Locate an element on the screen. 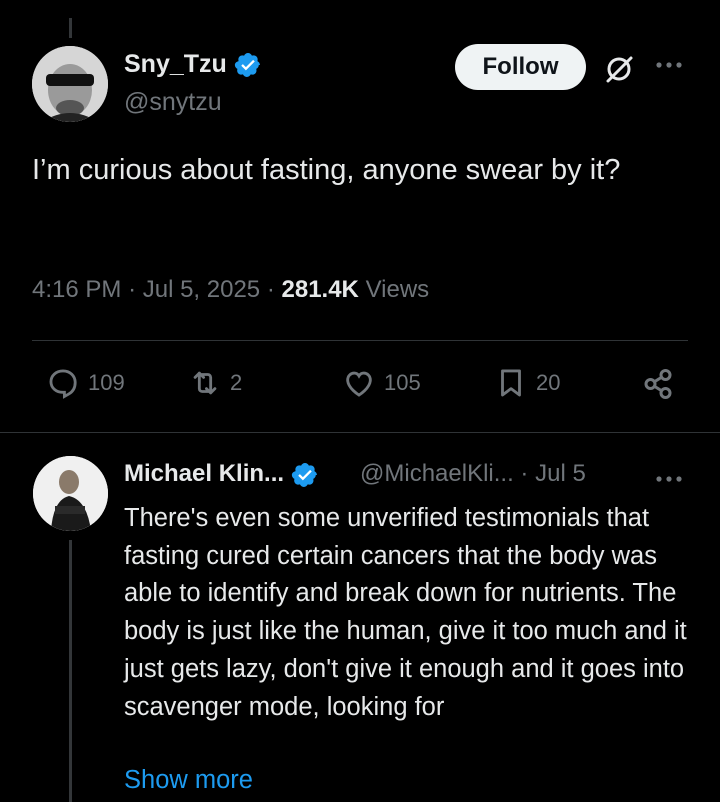 The width and height of the screenshot is (720, 802). bookmark-icon is located at coordinates (511, 383).